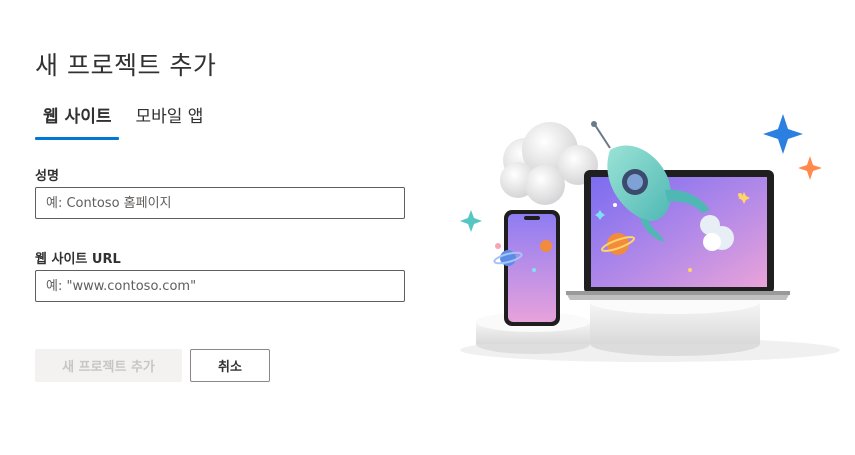  Describe the element at coordinates (126, 65) in the screenshot. I see `page-title: 새 프로젝트 추가` at that location.